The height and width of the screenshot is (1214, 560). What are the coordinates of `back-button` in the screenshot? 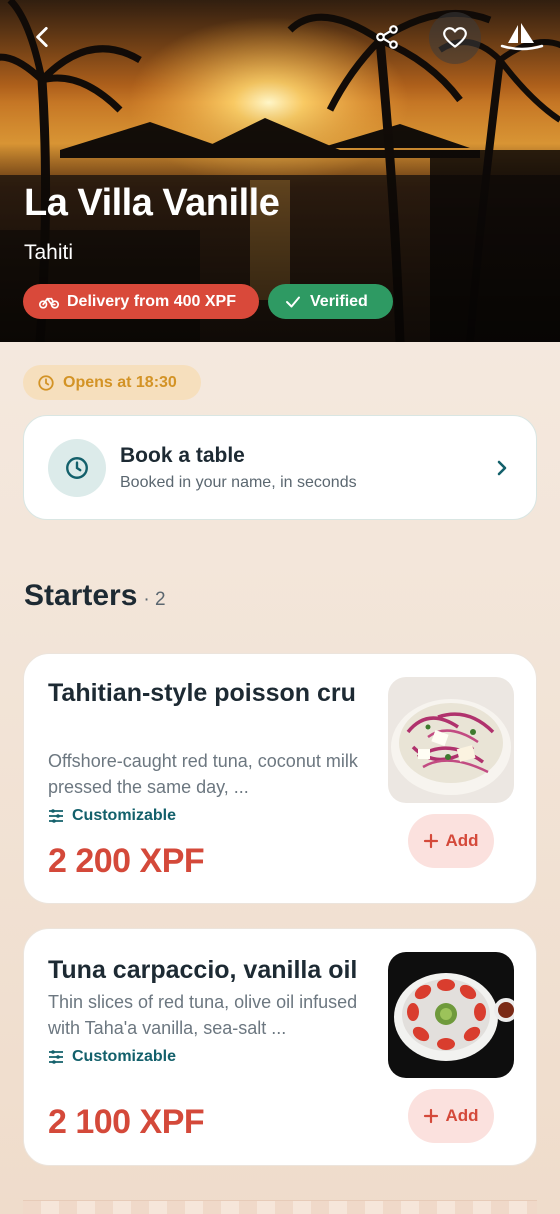 It's located at (43, 37).